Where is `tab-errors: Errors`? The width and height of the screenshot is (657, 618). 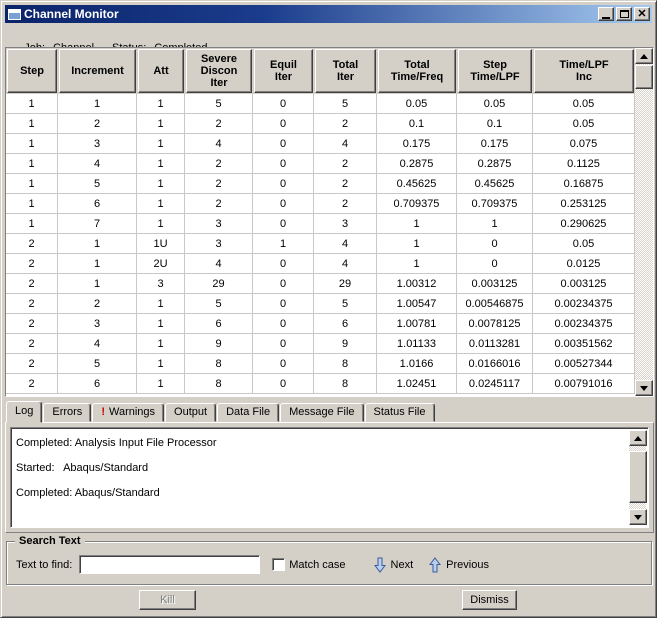 tab-errors: Errors is located at coordinates (67, 412).